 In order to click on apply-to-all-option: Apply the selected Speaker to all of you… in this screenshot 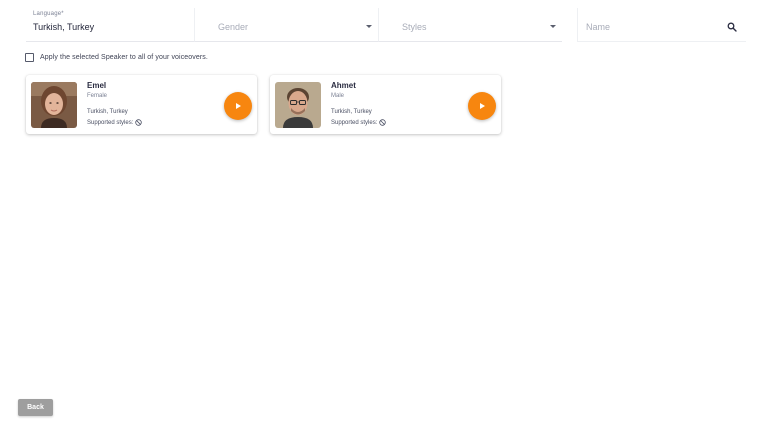, I will do `click(116, 57)`.